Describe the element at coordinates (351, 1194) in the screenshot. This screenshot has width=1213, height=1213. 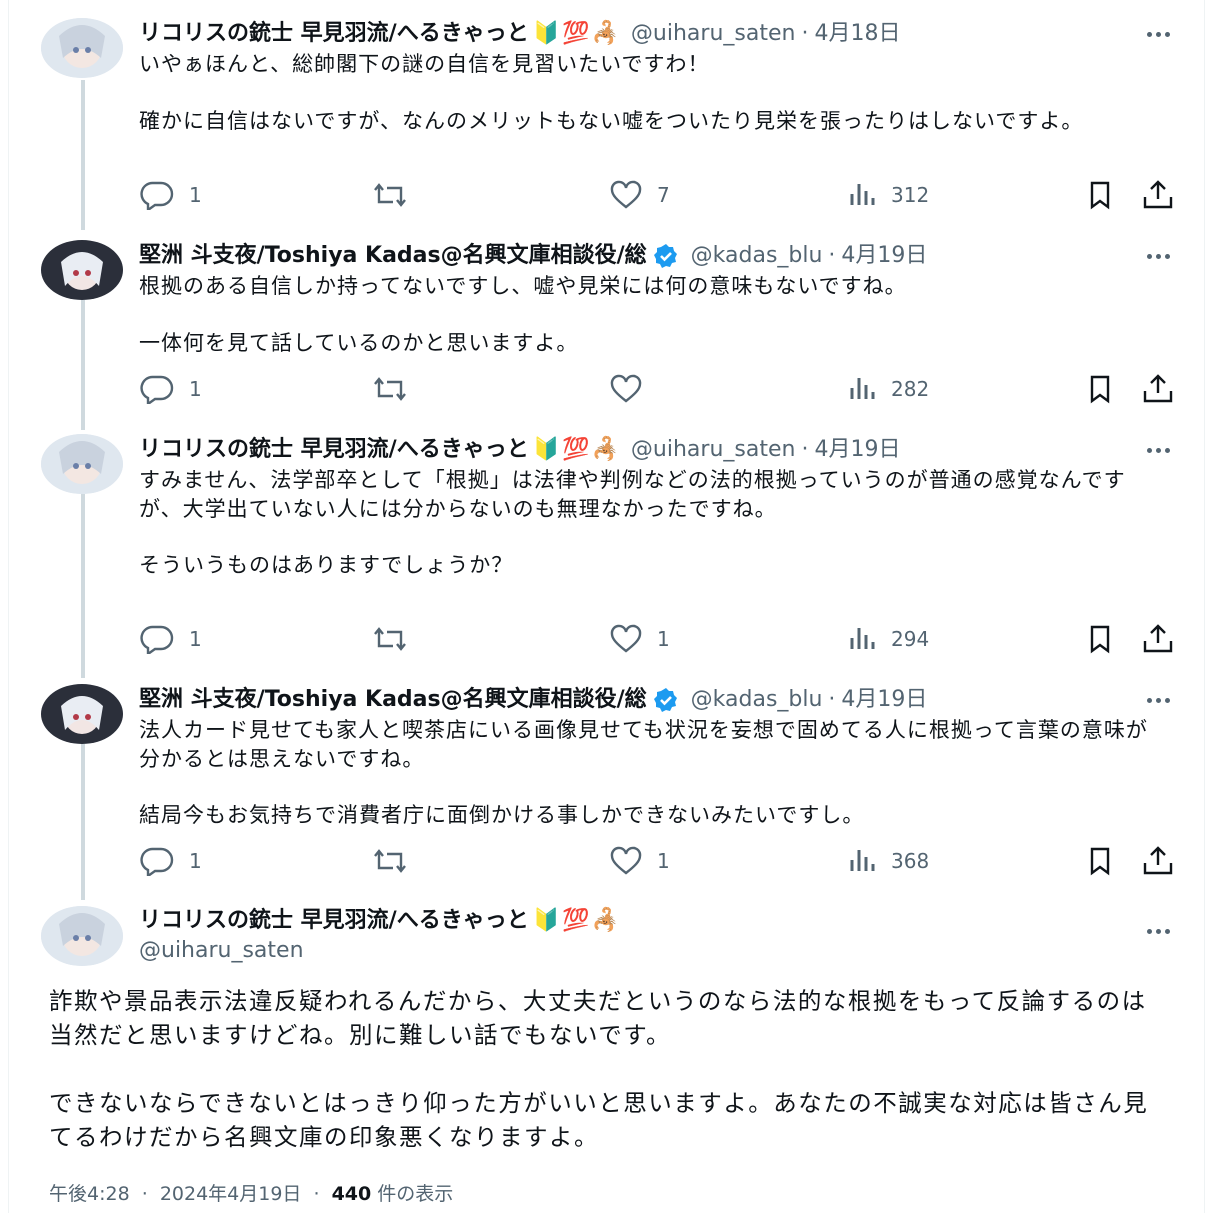
I see `view-count: 440` at that location.